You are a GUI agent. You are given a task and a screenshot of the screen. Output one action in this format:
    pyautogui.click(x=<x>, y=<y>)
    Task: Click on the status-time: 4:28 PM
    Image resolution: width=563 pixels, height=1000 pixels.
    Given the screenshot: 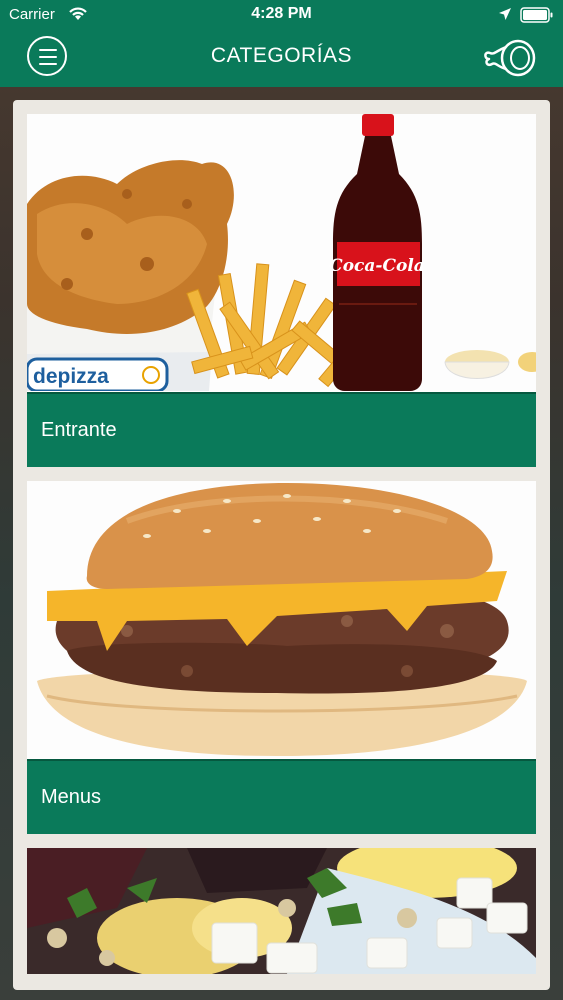 What is the action you would take?
    pyautogui.click(x=281, y=13)
    